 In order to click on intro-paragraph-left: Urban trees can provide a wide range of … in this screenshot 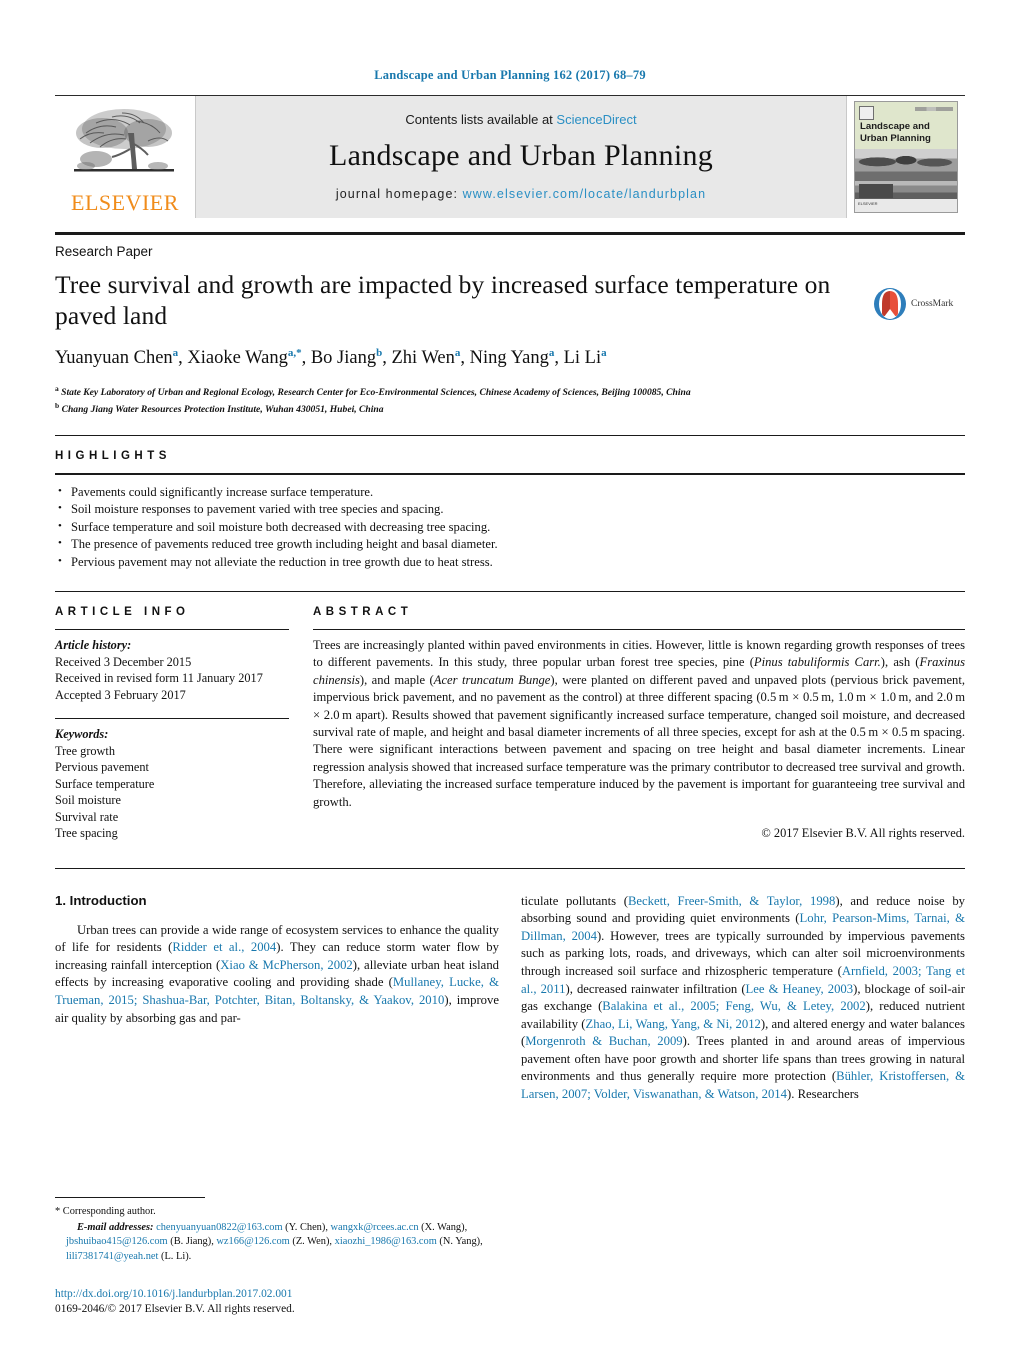, I will do `click(277, 973)`.